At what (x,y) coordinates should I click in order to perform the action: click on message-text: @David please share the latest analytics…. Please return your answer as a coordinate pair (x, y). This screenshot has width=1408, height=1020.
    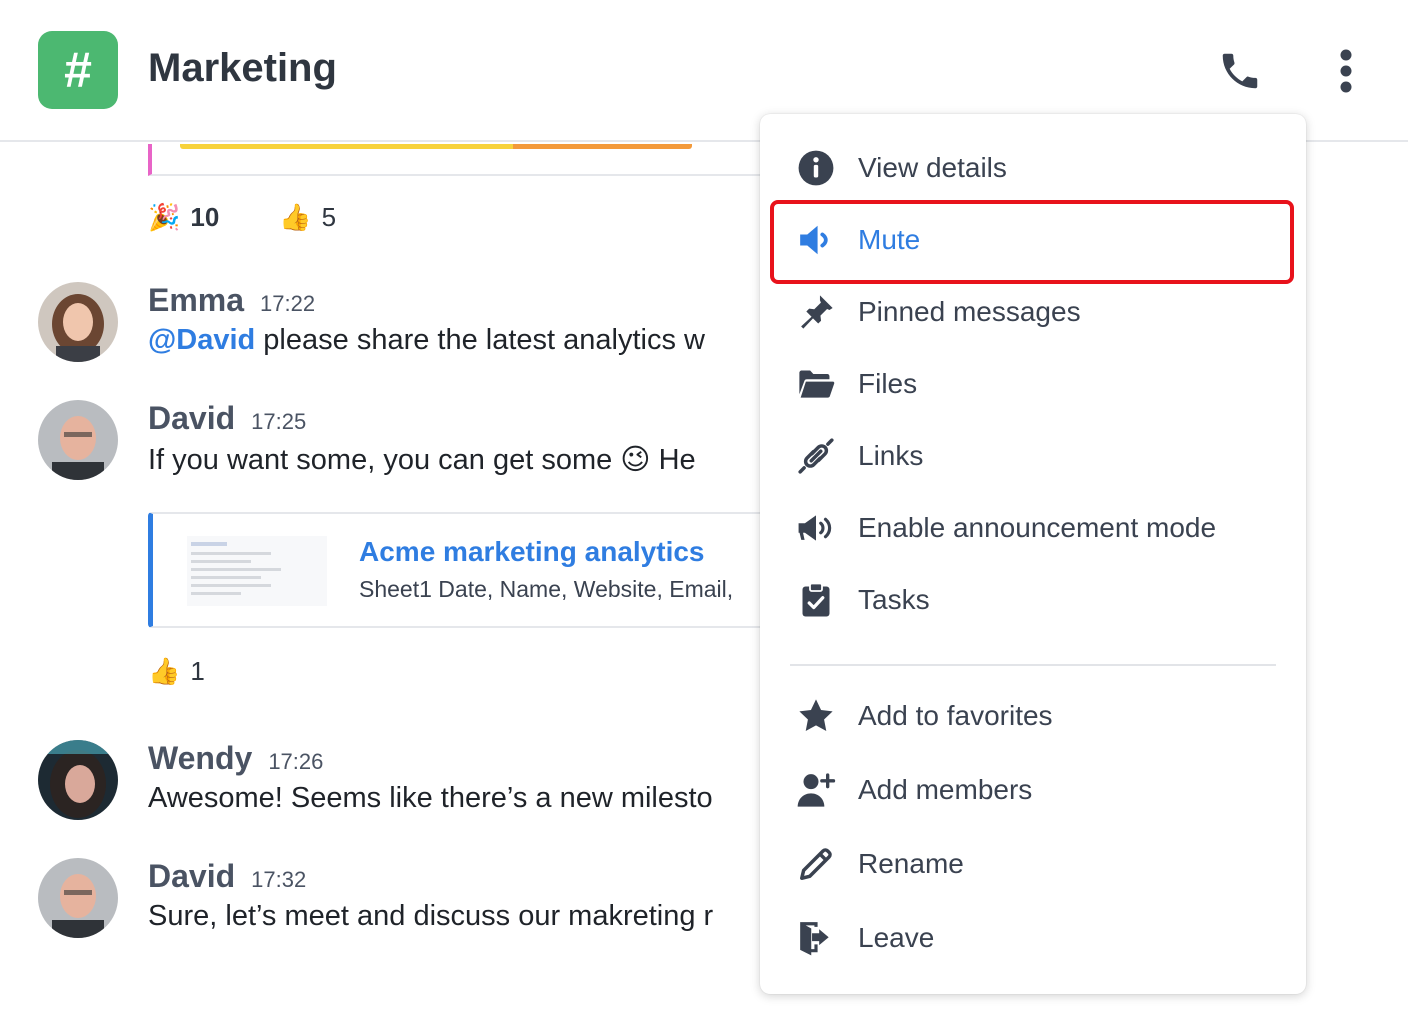
    Looking at the image, I should click on (473, 340).